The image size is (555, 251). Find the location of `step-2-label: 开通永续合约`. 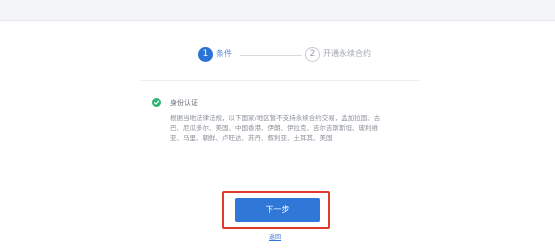

step-2-label: 开通永续合约 is located at coordinates (347, 53).